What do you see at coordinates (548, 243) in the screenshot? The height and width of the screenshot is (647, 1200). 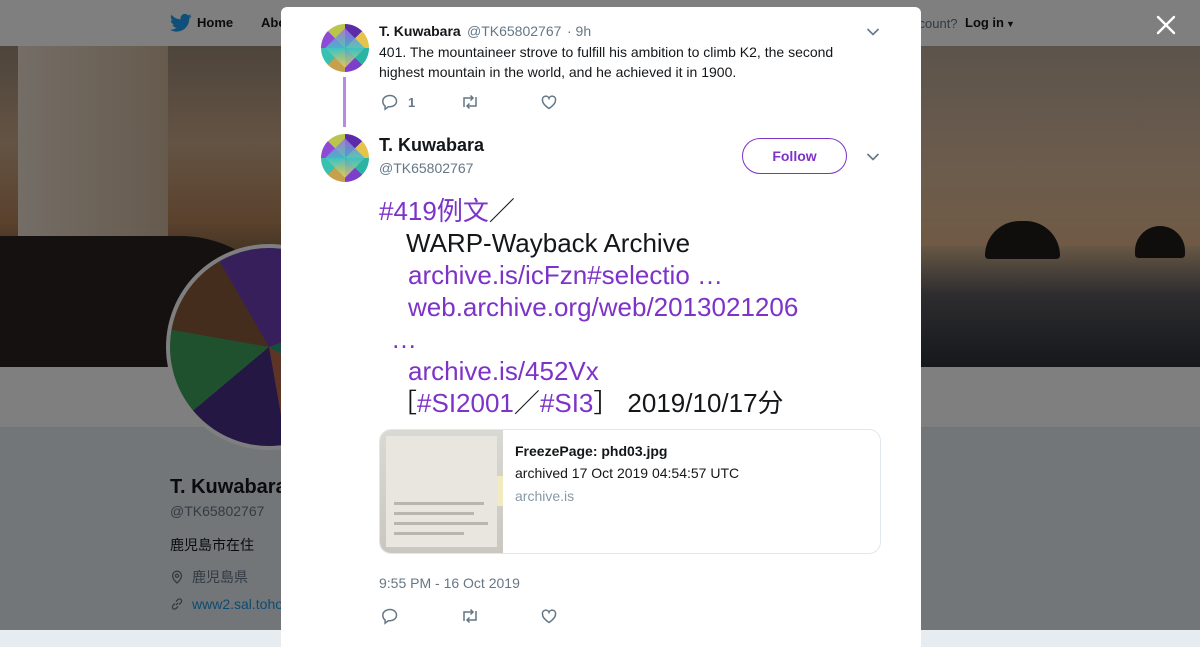 I see `tweet-line: WARP-Wayback Archive` at bounding box center [548, 243].